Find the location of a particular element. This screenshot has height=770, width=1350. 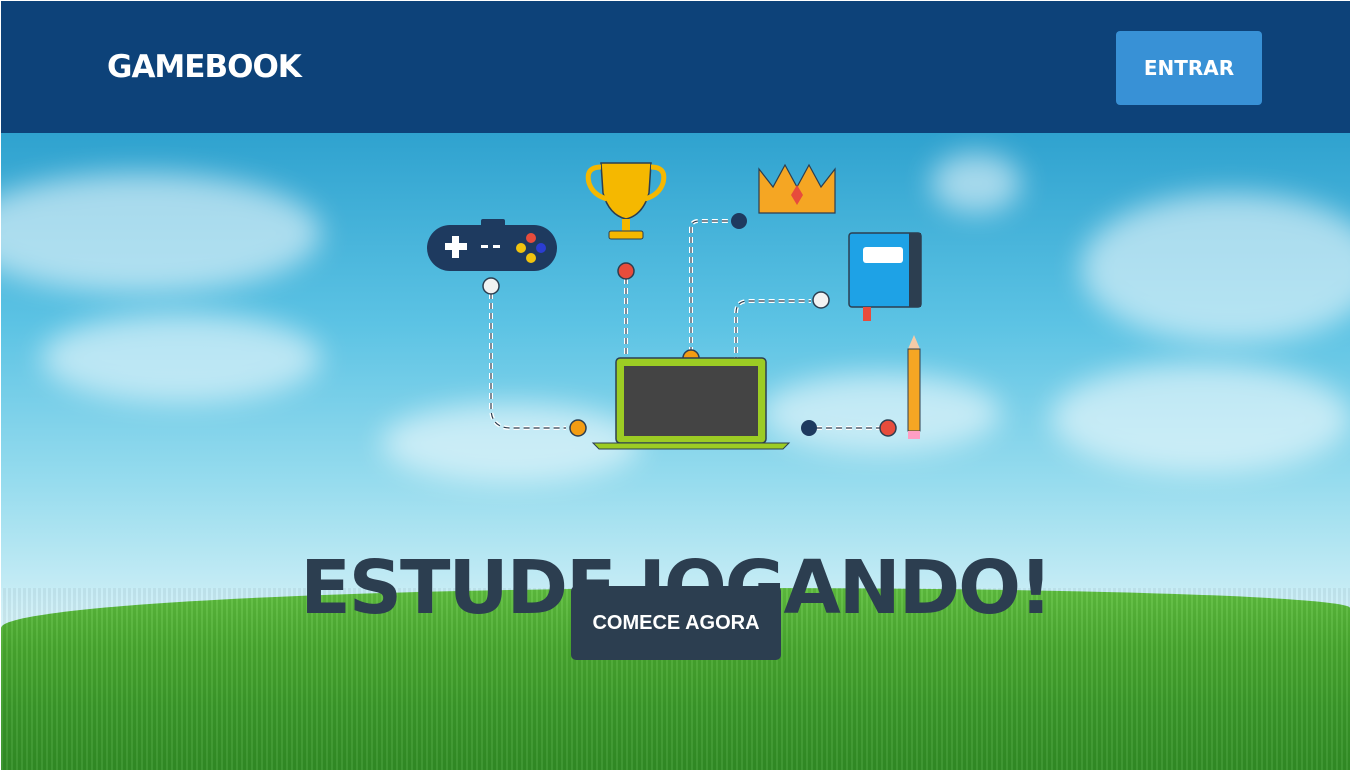

book-icon is located at coordinates (885, 276).